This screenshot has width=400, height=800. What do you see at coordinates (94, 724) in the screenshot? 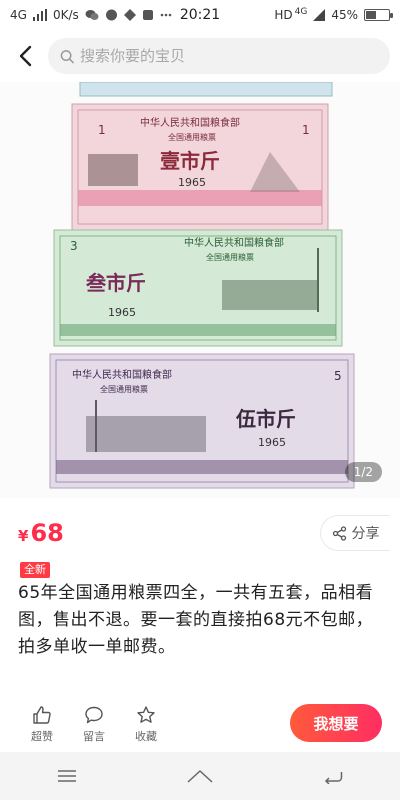
I see `comment-button: 留言` at bounding box center [94, 724].